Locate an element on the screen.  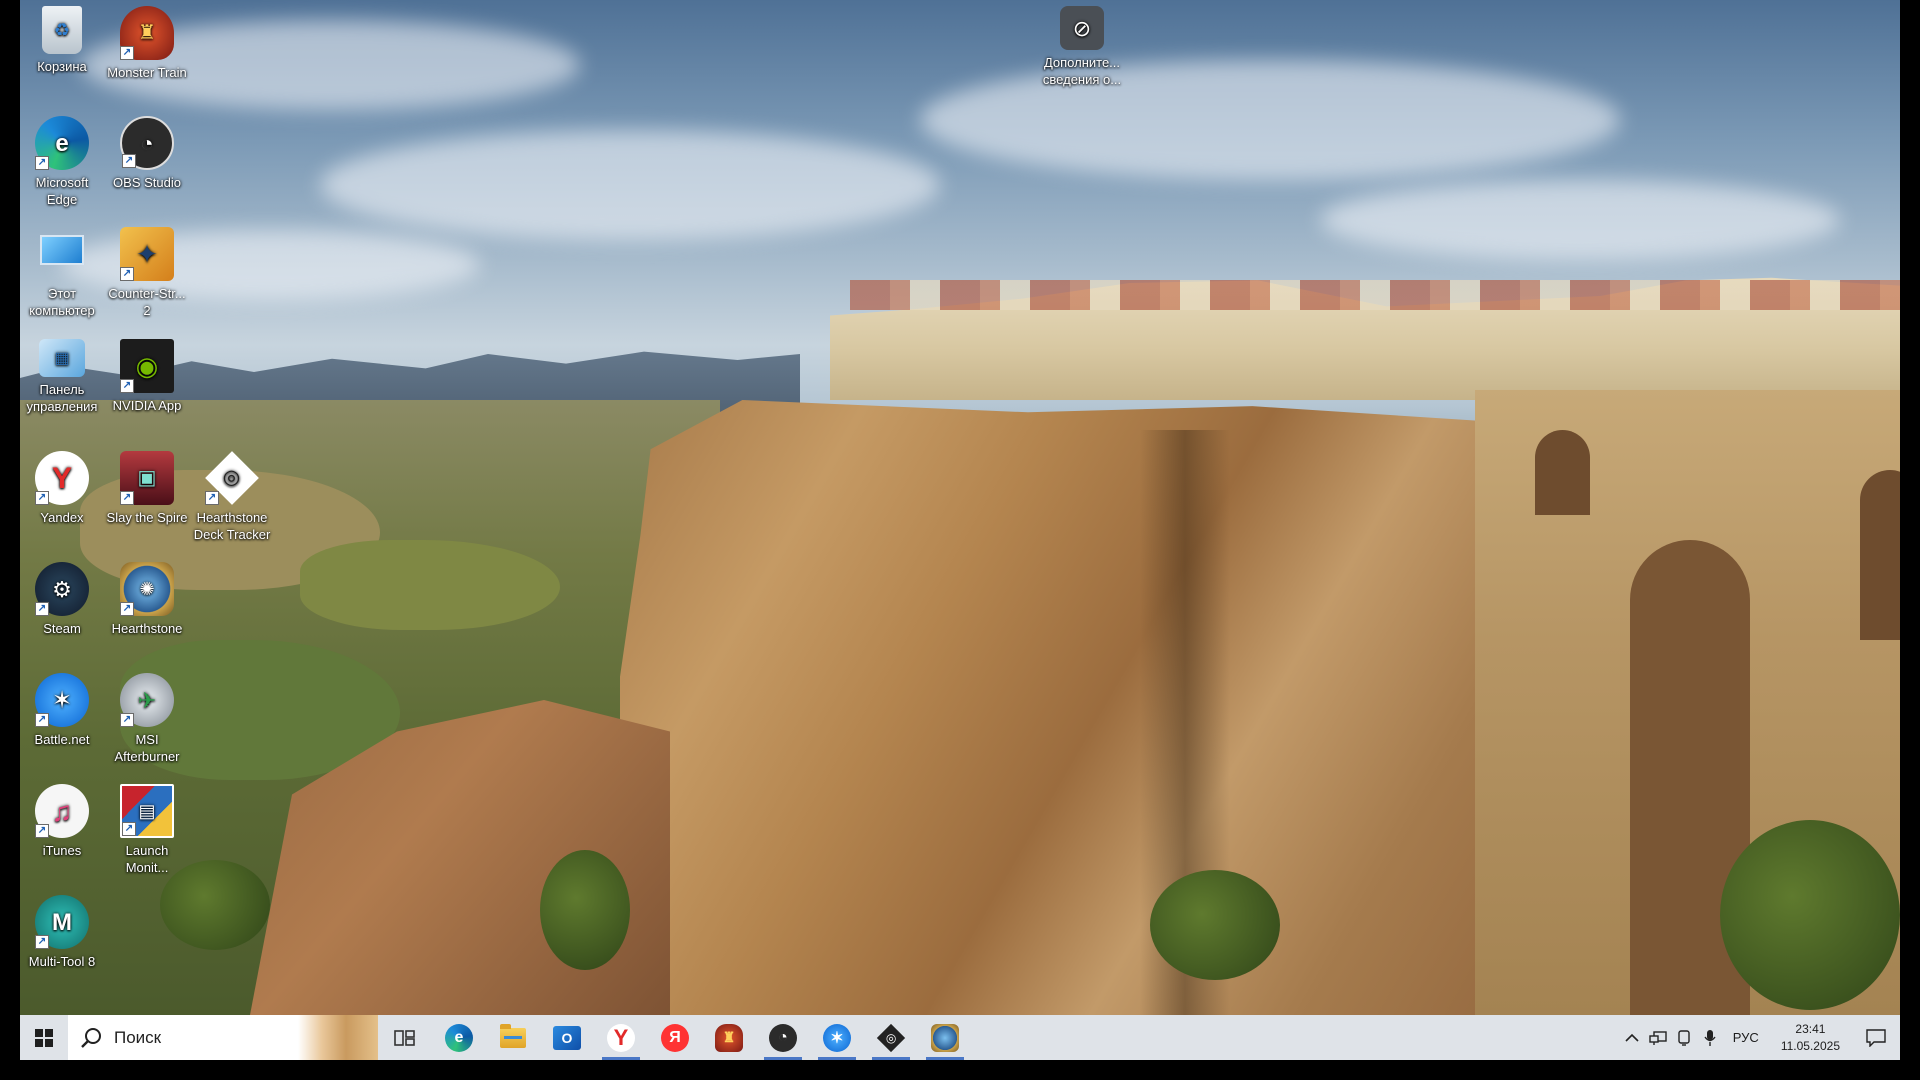
desktop-icon-control-panel: ▦ Панель управления is located at coordinates (62, 377).